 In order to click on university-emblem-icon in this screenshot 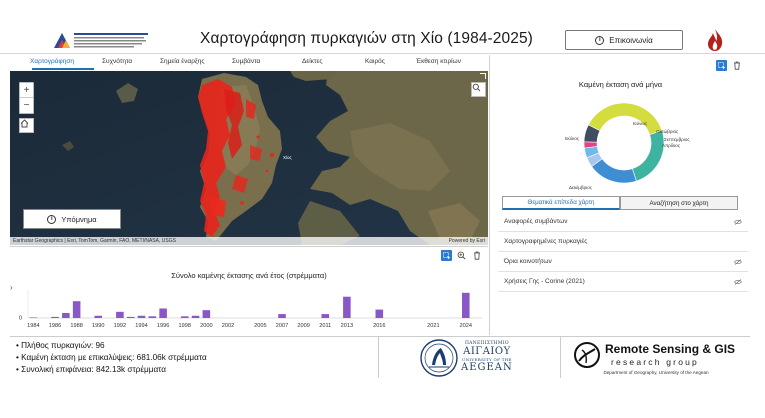, I will do `click(439, 358)`.